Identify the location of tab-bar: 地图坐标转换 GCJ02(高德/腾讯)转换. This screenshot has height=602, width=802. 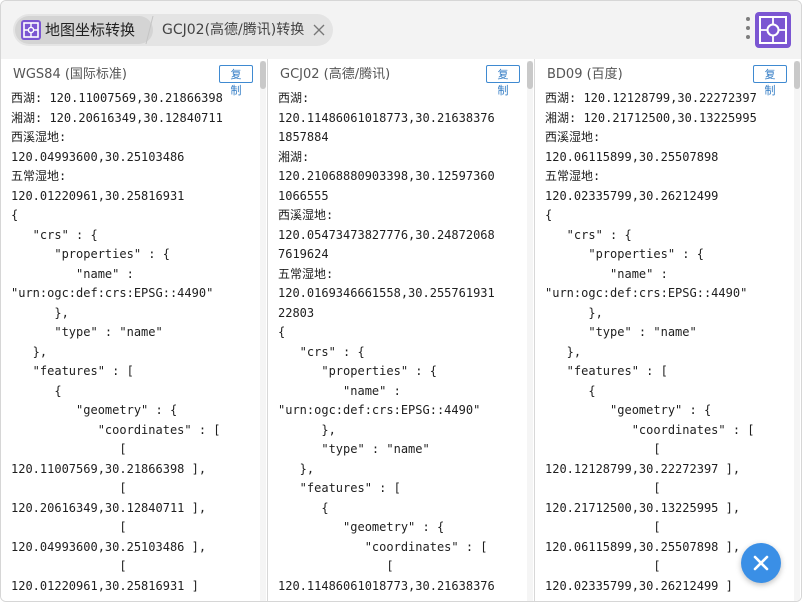
(401, 30).